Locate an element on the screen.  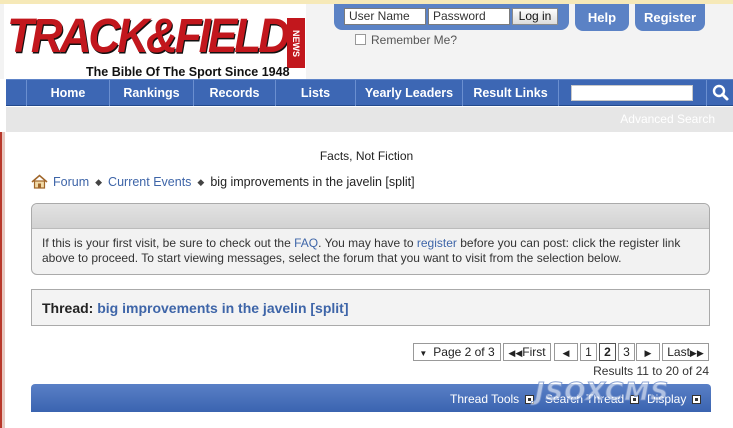
breadcrumb-current: big improvements in the javelin [split] is located at coordinates (312, 182).